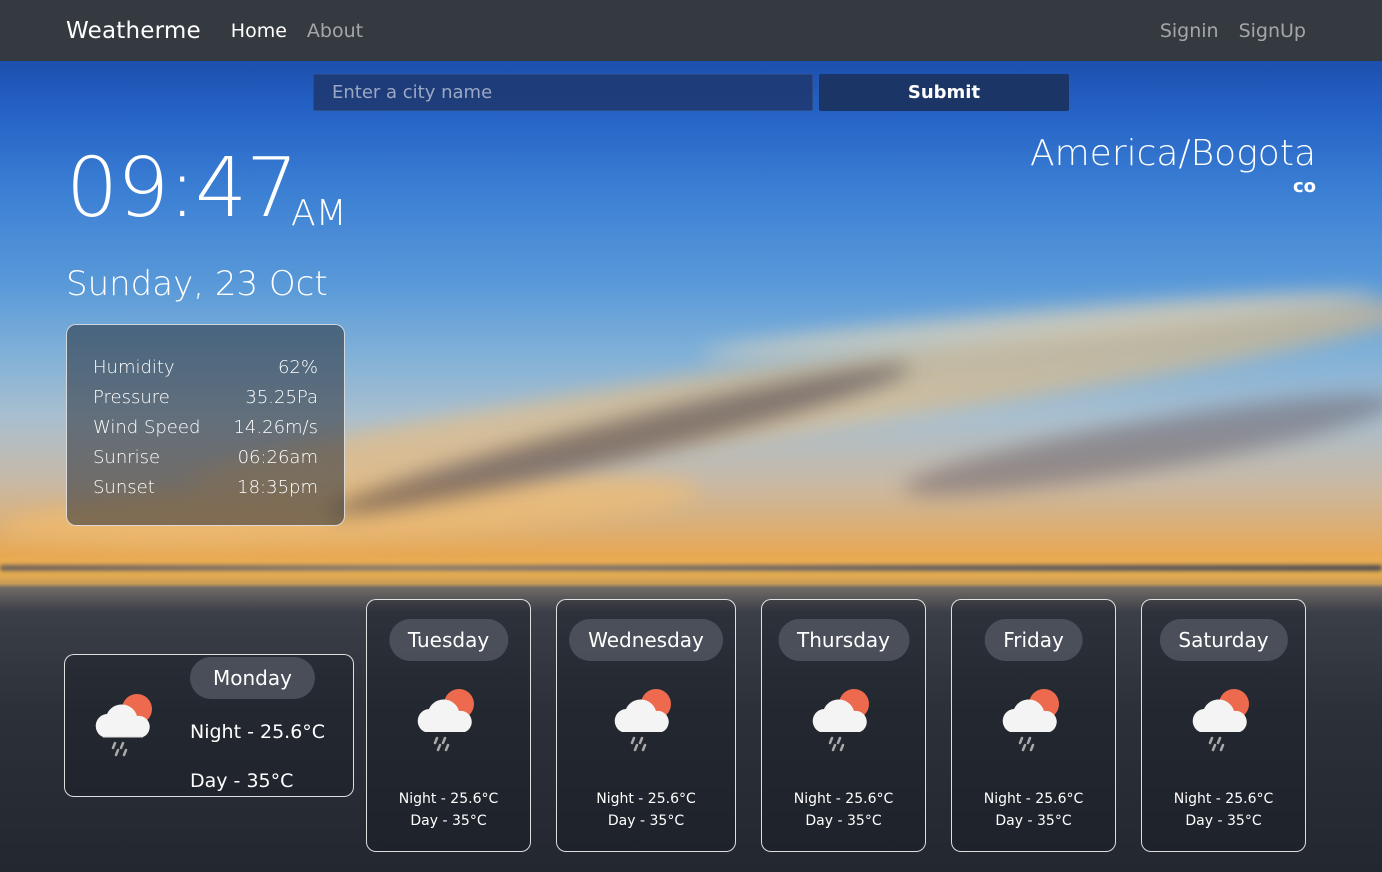  What do you see at coordinates (275, 427) in the screenshot?
I see `detail-value: 14.26m/s` at bounding box center [275, 427].